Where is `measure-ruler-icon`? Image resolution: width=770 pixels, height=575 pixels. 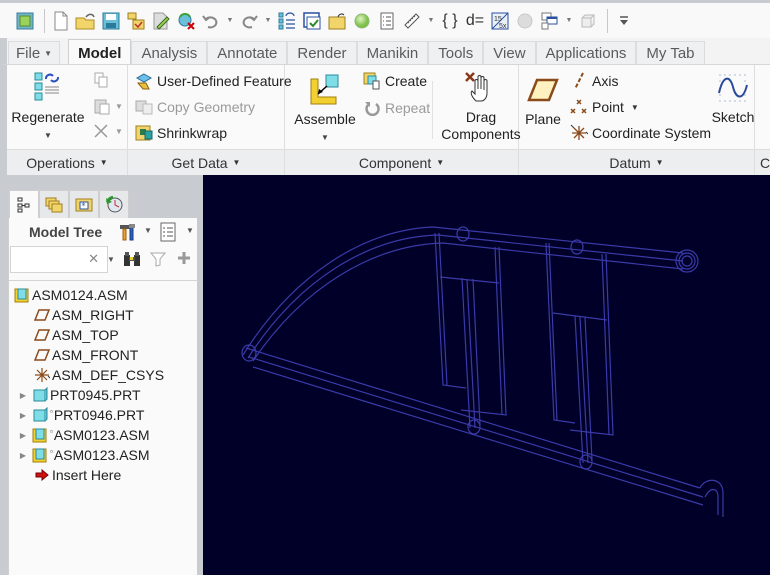
measure-ruler-icon is located at coordinates (412, 21).